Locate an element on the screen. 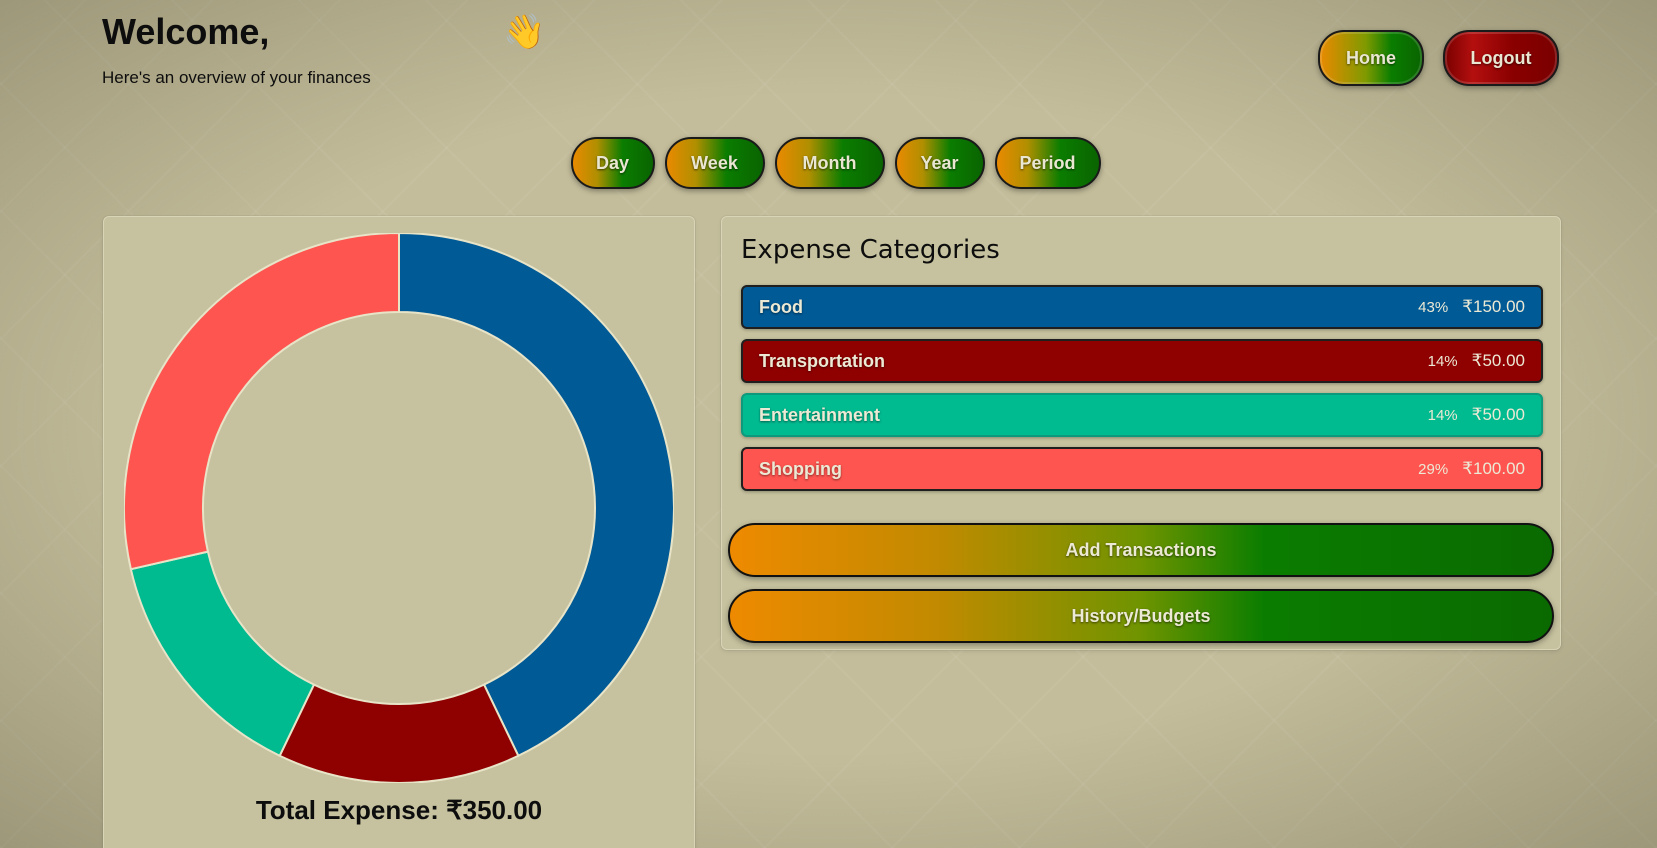  donut-slice-transportation is located at coordinates (399, 733).